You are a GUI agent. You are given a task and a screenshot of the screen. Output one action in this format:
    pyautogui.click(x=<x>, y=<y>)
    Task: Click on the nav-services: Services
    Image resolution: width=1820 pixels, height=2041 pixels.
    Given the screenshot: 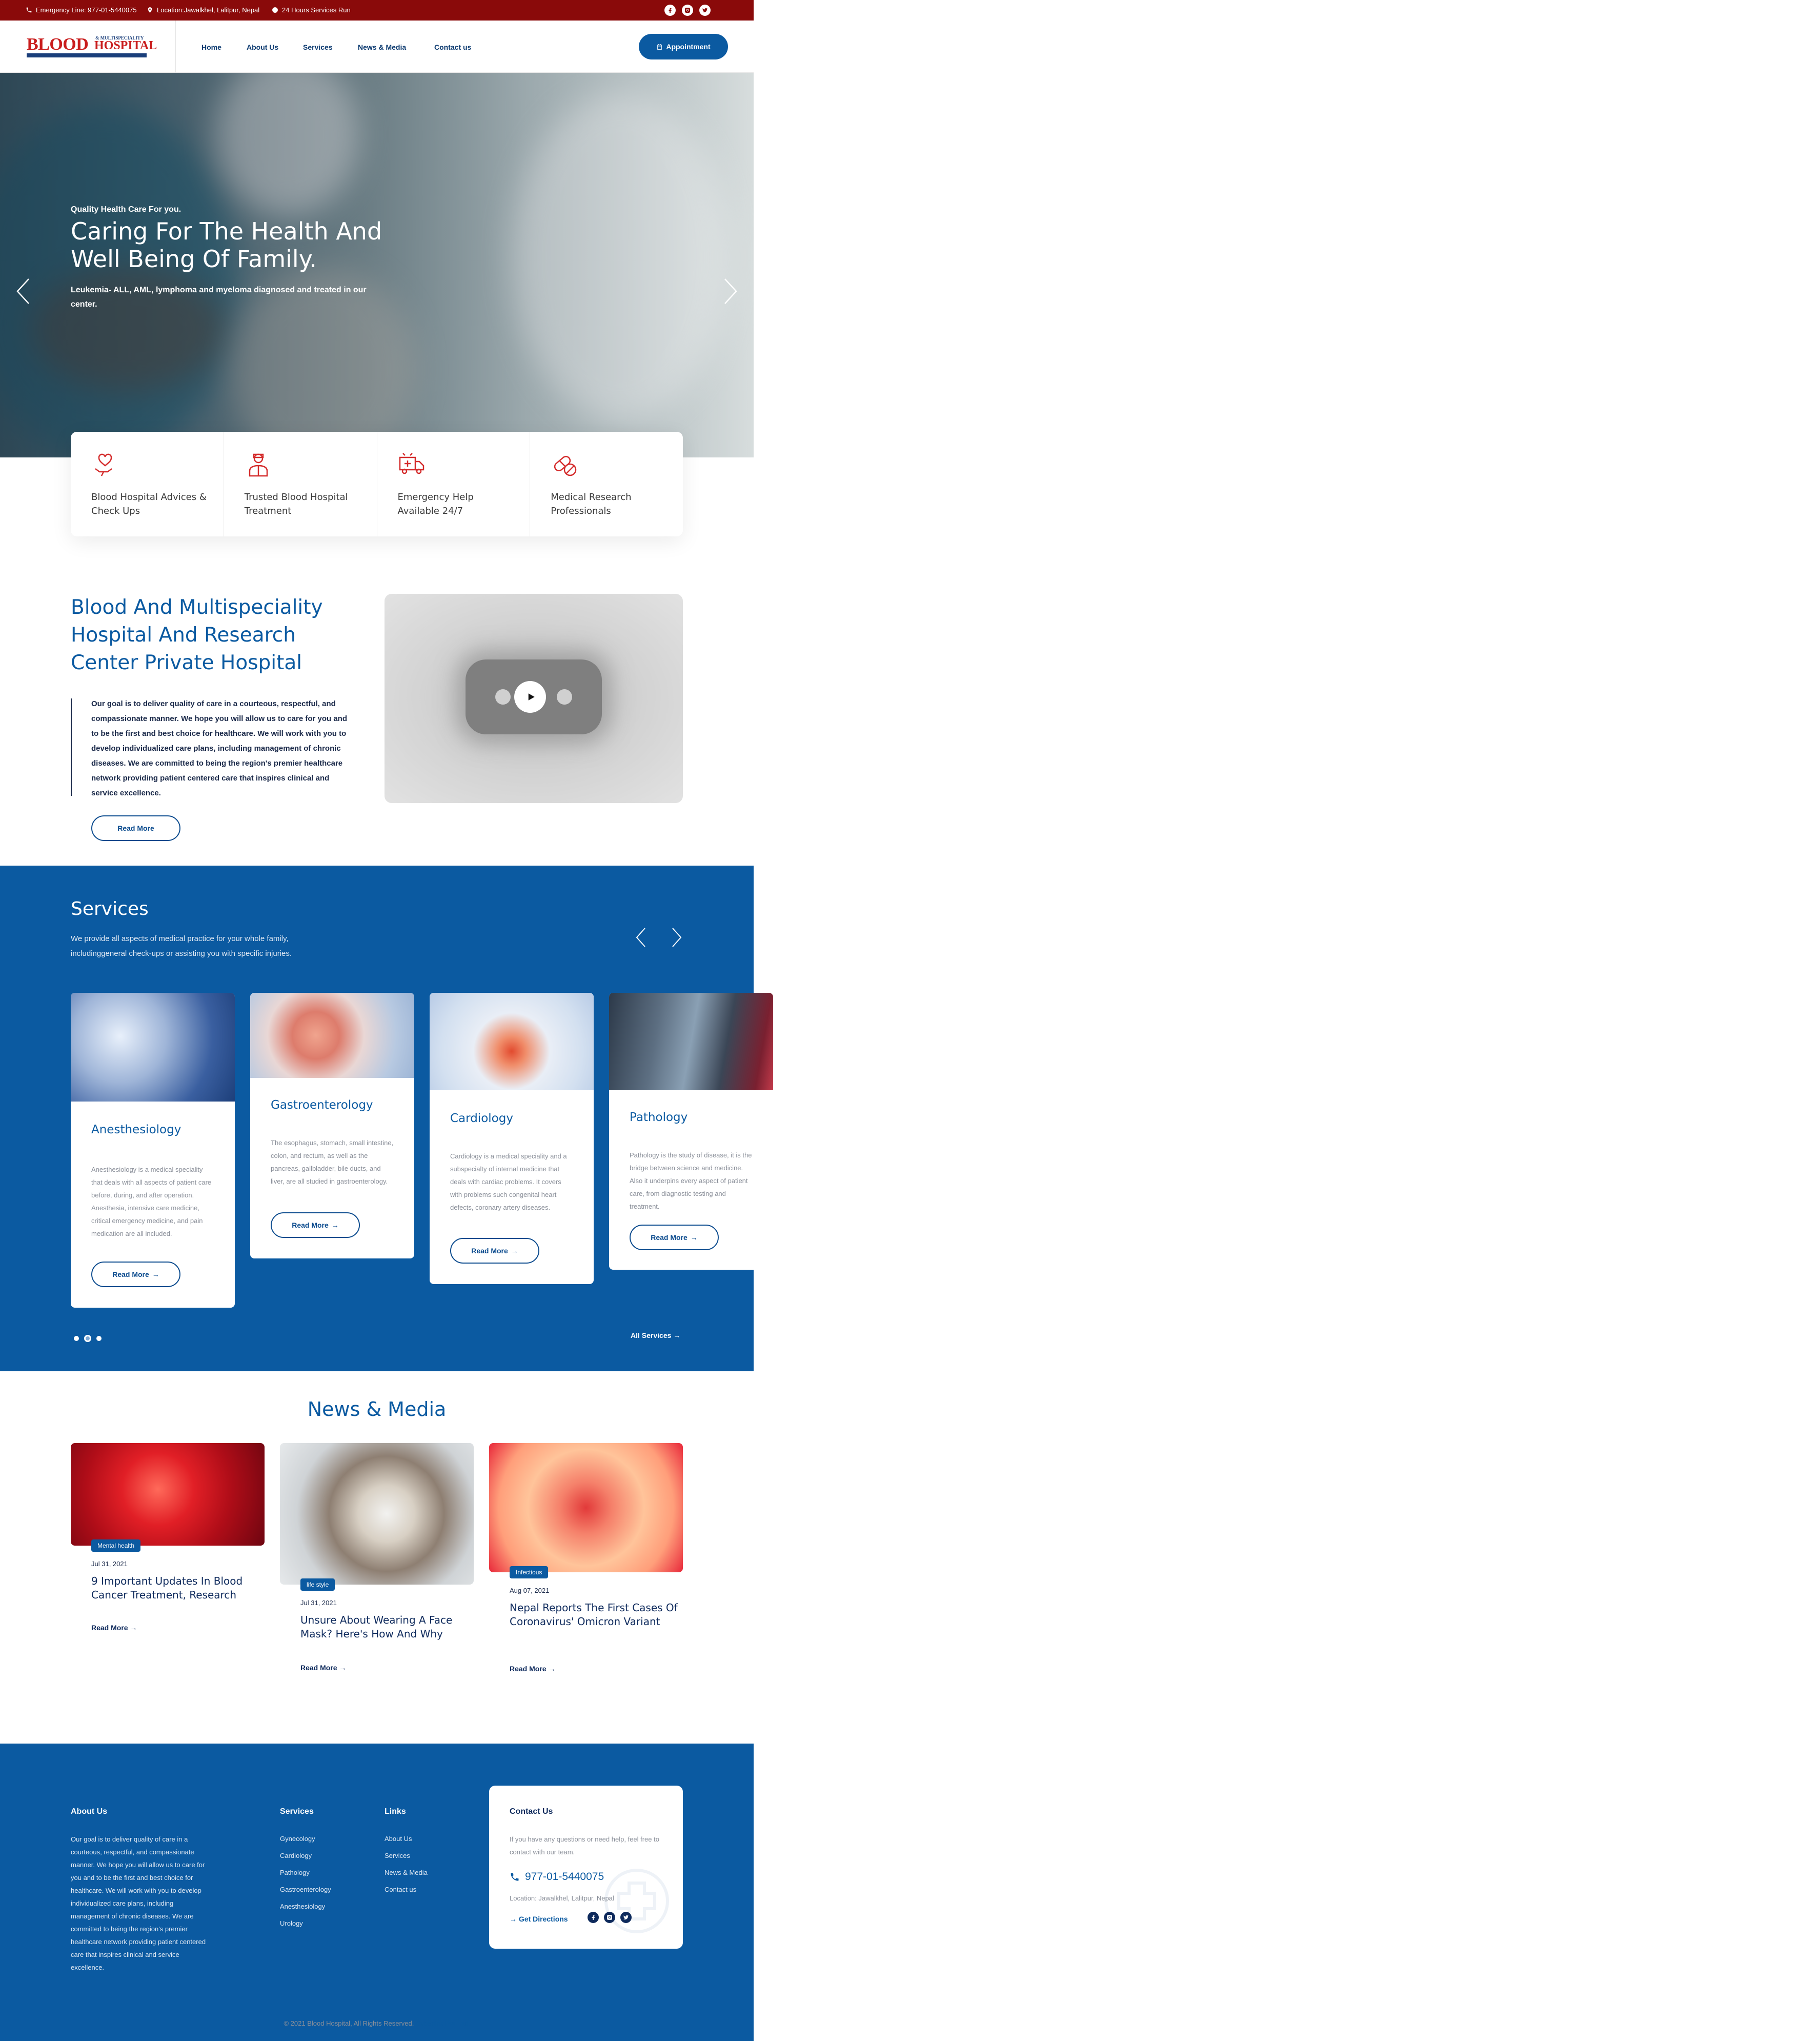 What is the action you would take?
    pyautogui.click(x=318, y=47)
    